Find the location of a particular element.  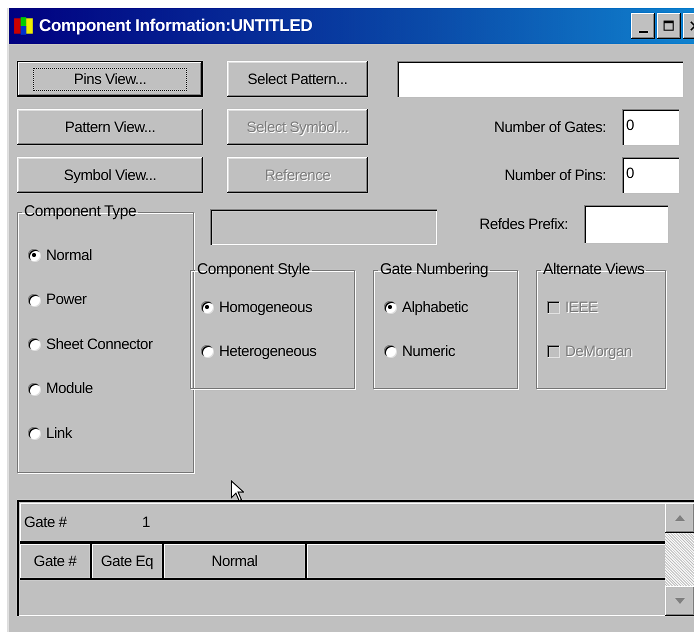

column-header: Normal is located at coordinates (235, 561).